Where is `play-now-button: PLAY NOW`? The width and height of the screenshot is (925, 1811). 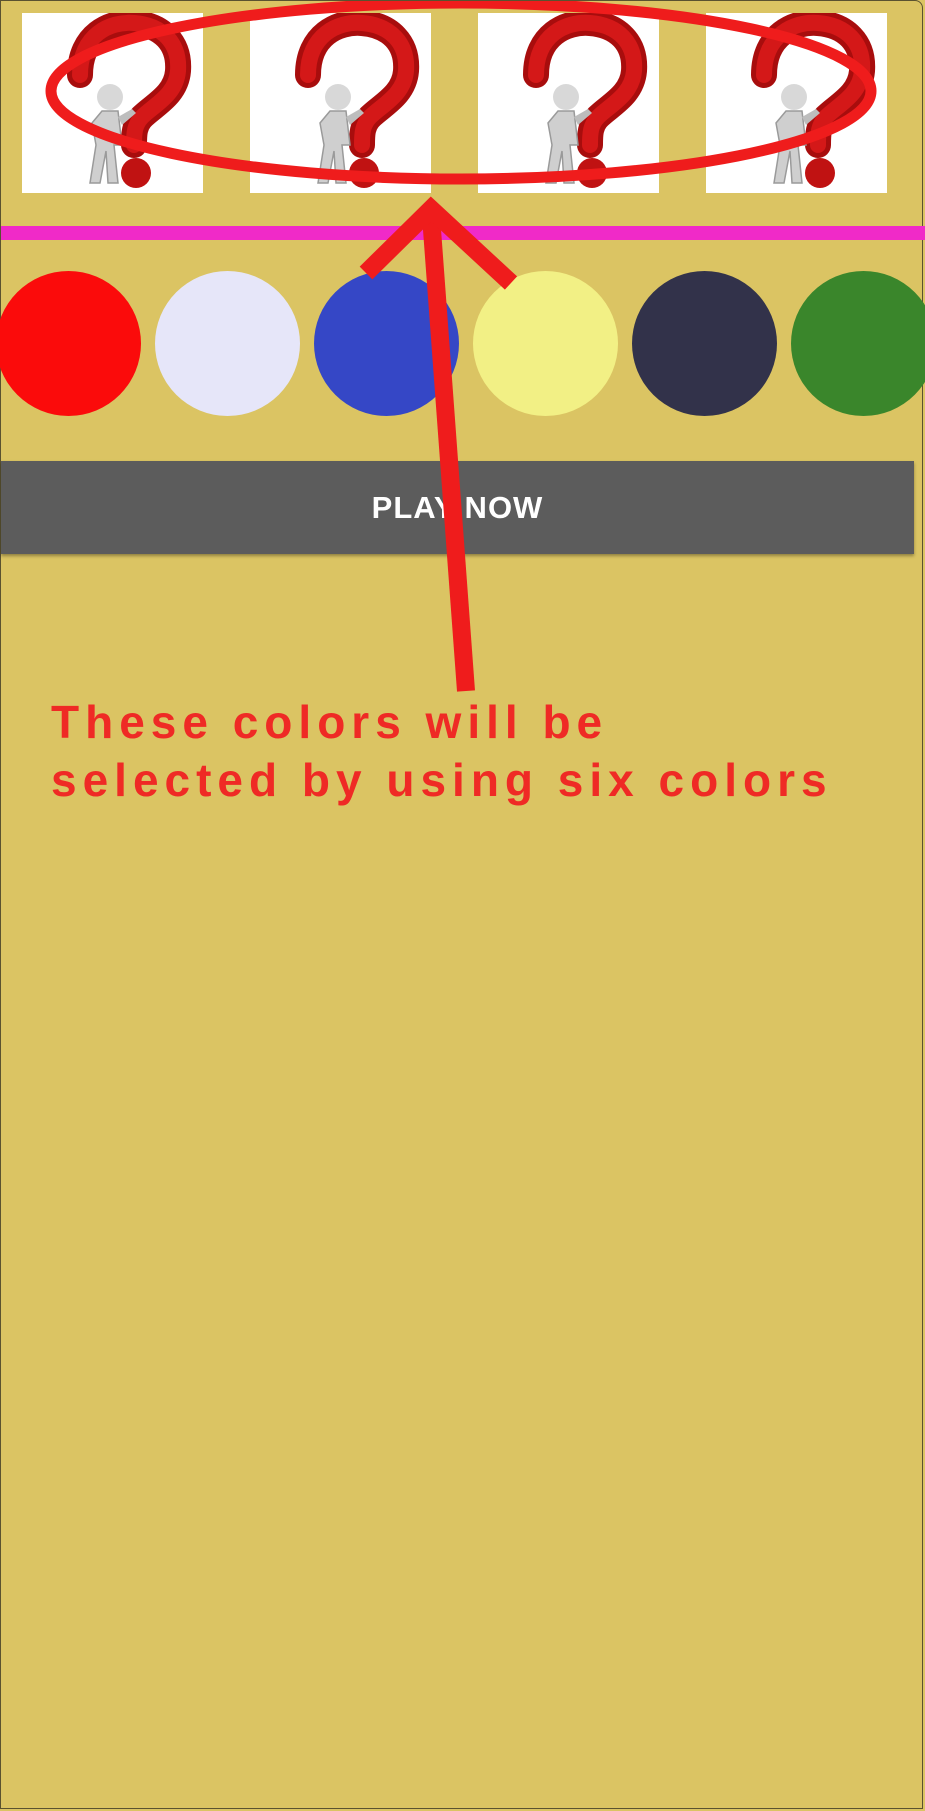
play-now-button: PLAY NOW is located at coordinates (457, 507).